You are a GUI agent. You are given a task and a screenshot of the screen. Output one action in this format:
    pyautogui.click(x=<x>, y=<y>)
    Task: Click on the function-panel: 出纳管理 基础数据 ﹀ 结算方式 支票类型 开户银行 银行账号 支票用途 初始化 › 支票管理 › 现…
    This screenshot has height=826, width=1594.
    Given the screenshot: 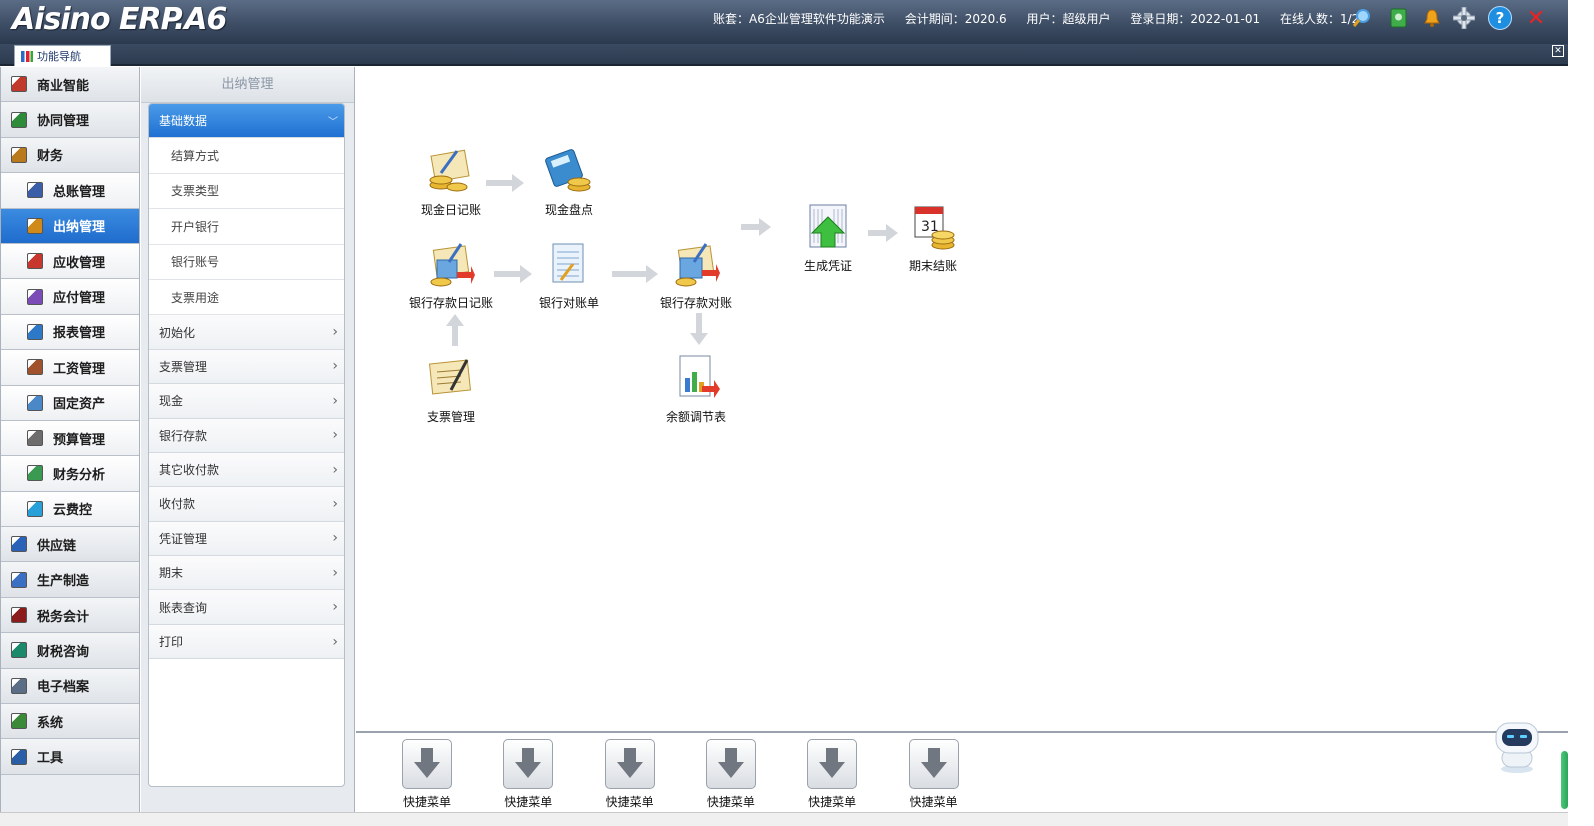 What is the action you would take?
    pyautogui.click(x=248, y=439)
    